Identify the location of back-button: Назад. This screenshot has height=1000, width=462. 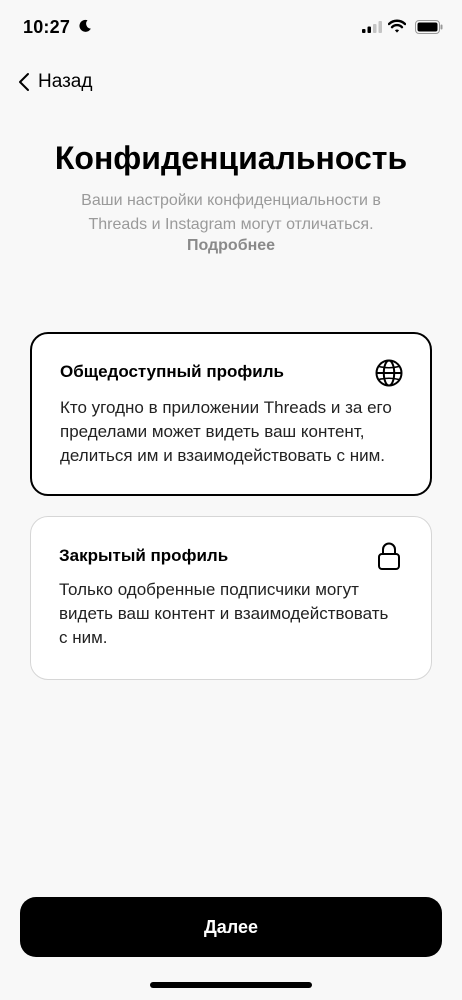
(55, 82).